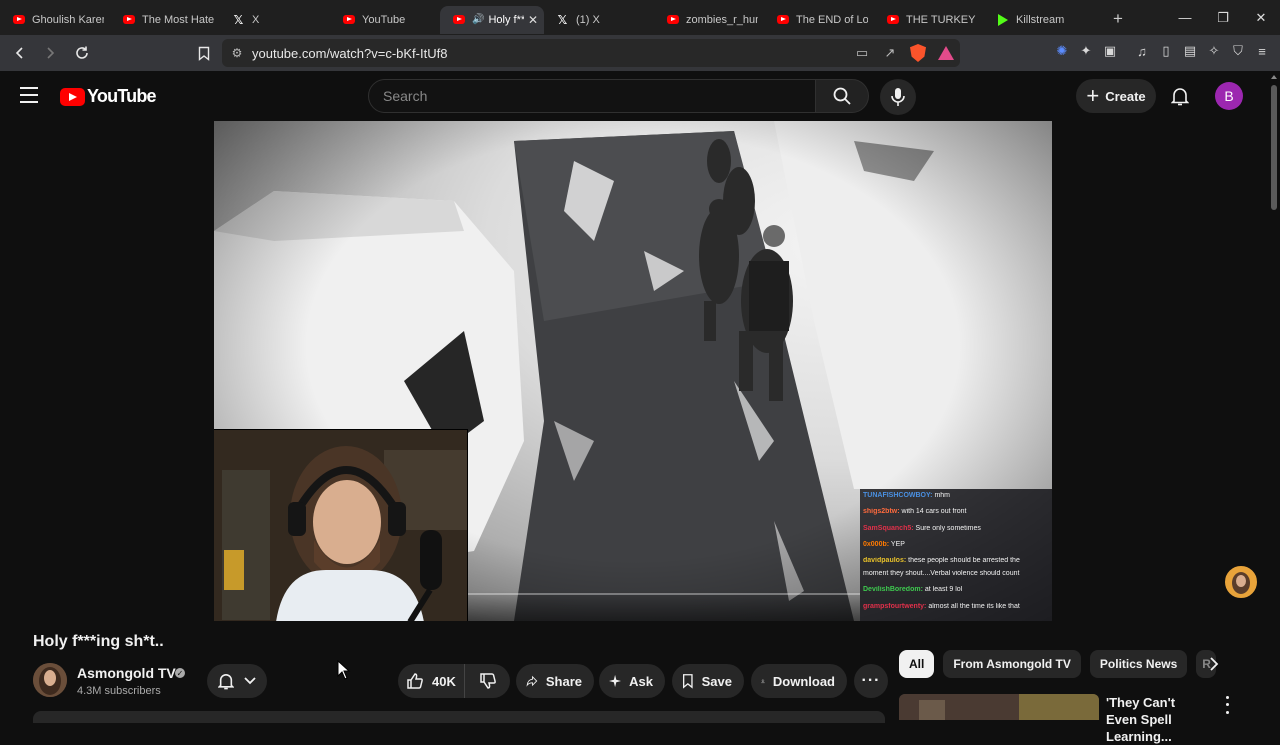 The image size is (1280, 745). I want to click on close-window-icon: ✕, so click(1261, 18).